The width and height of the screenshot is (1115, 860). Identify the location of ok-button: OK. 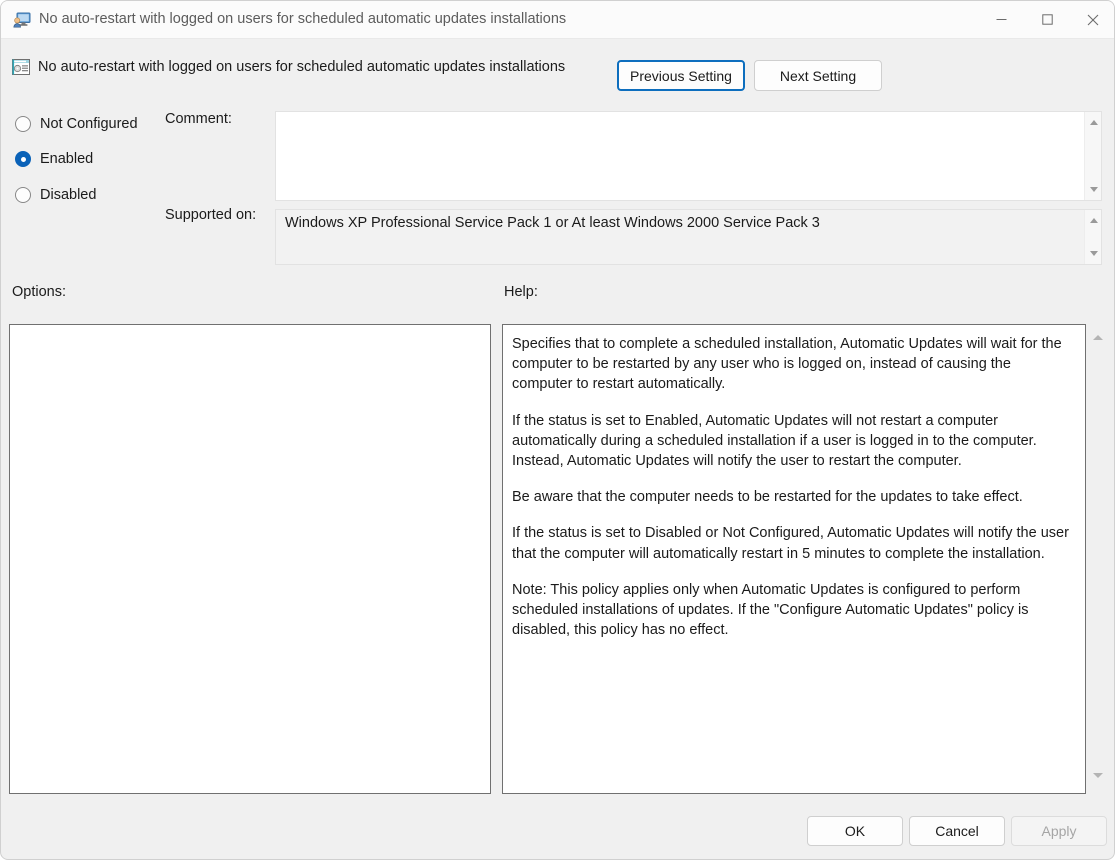
(855, 831).